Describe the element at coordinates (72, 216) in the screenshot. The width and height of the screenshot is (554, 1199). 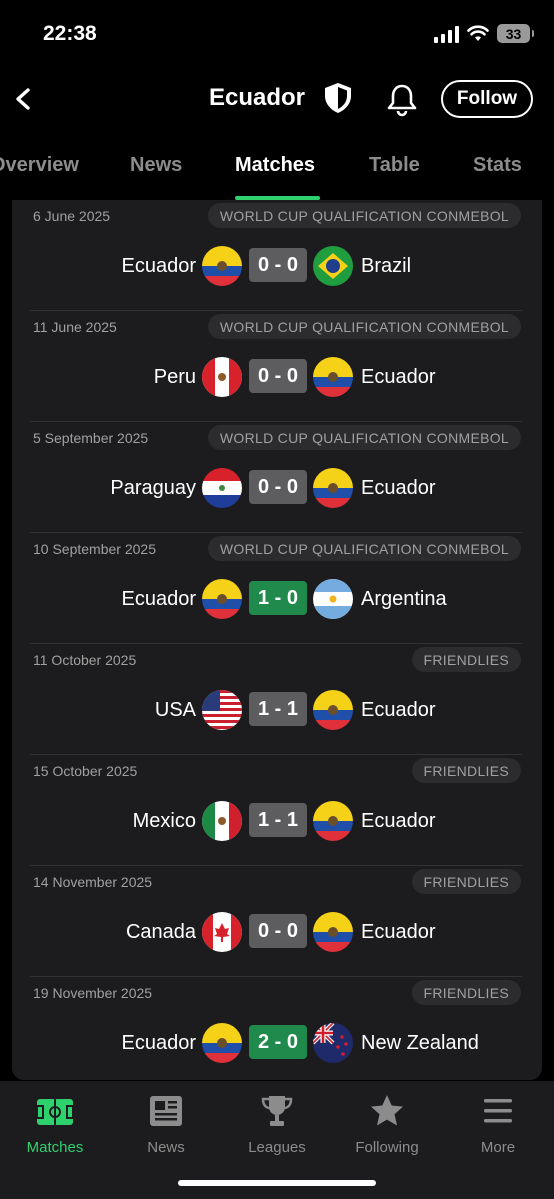
I see `match-date: 6 June 2025` at that location.